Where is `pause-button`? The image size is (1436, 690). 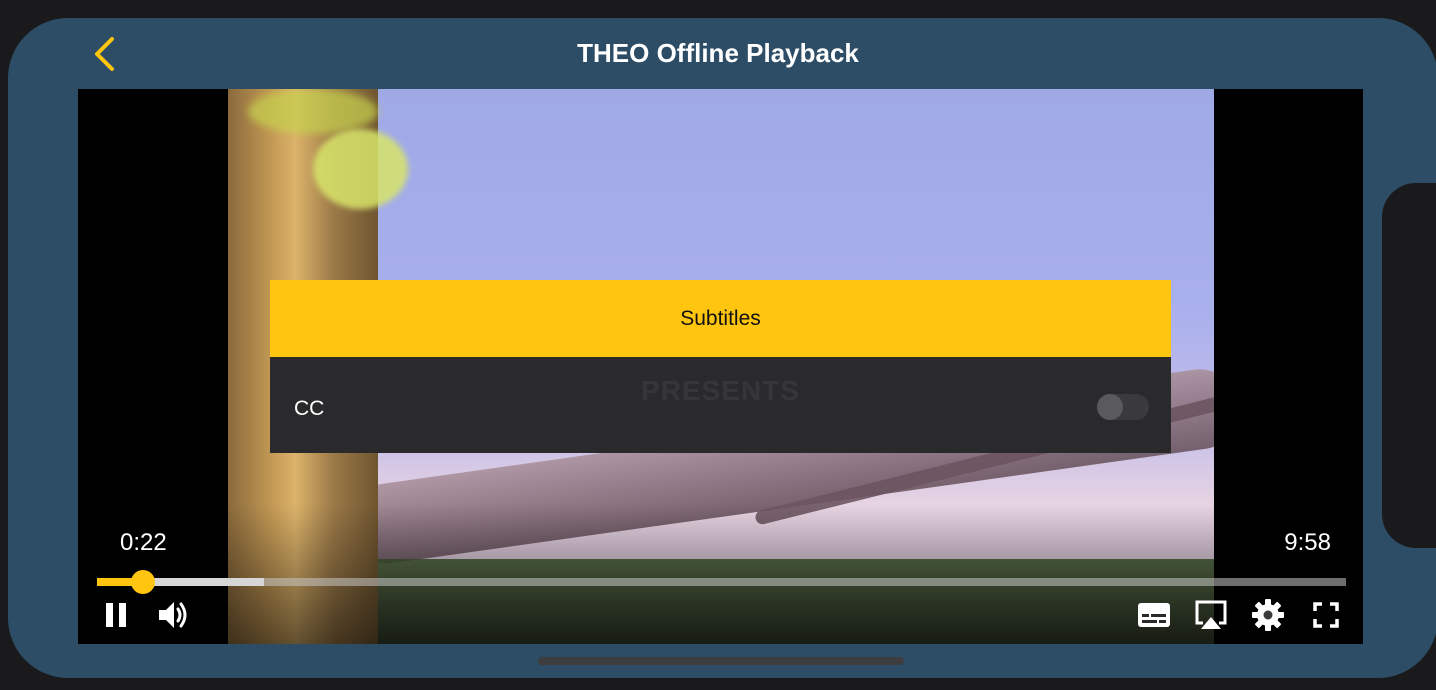
pause-button is located at coordinates (116, 615).